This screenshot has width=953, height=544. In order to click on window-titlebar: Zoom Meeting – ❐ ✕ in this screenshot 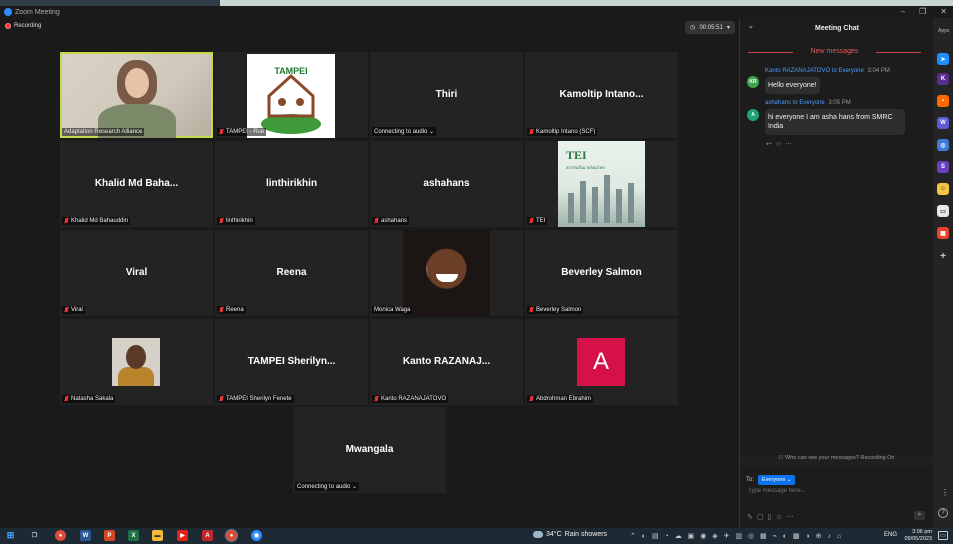, I will do `click(476, 12)`.